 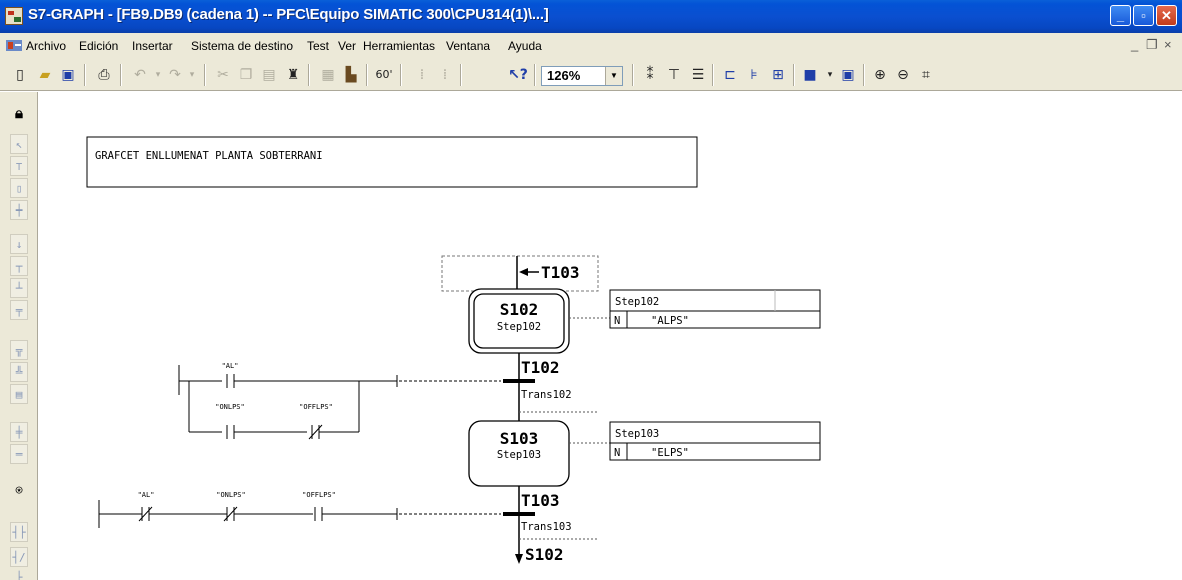 What do you see at coordinates (519, 327) in the screenshot?
I see `step-name: Step102` at bounding box center [519, 327].